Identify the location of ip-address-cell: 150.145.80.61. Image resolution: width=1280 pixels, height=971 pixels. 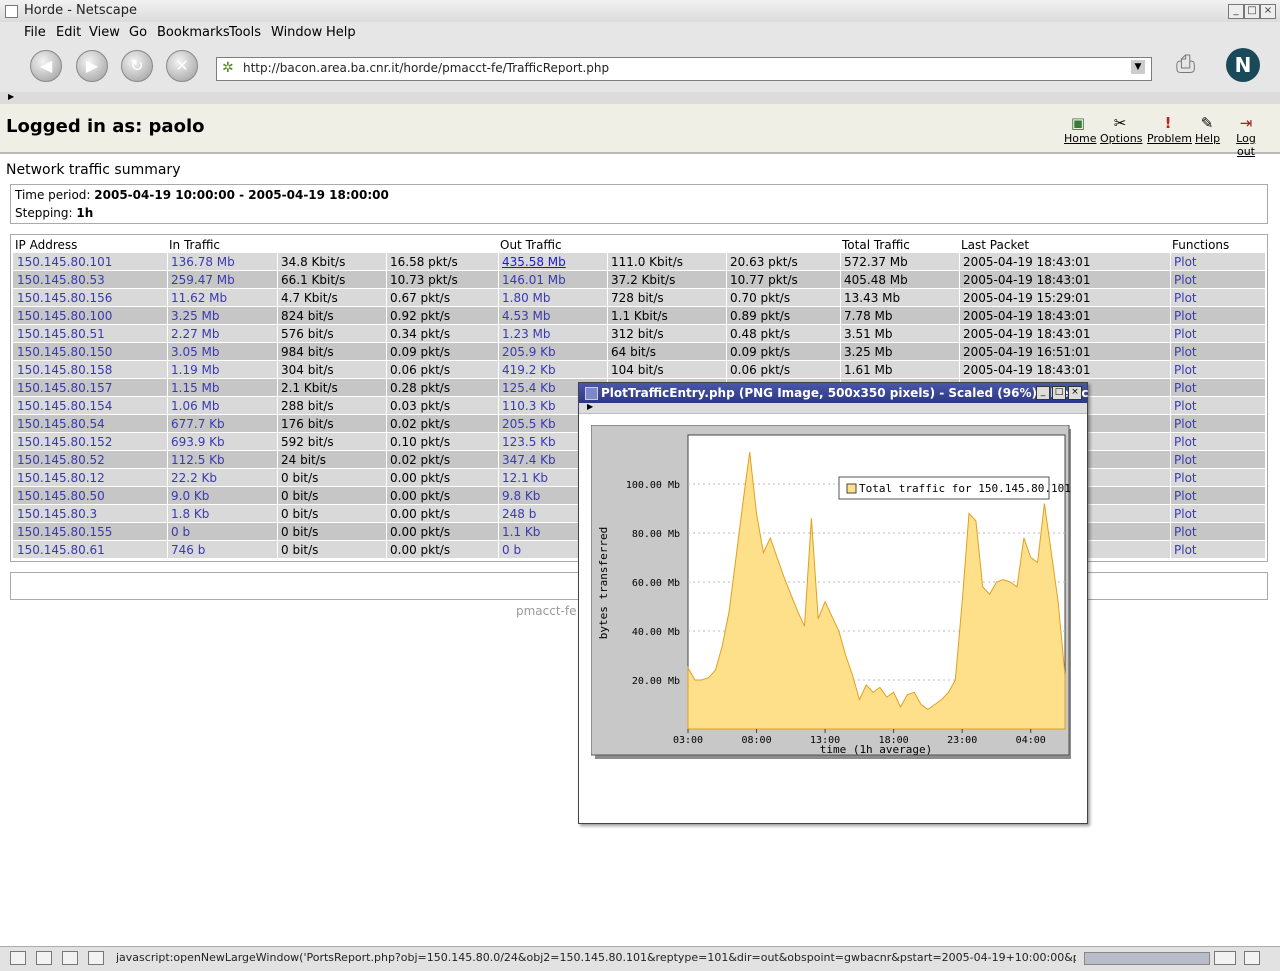
(61, 550).